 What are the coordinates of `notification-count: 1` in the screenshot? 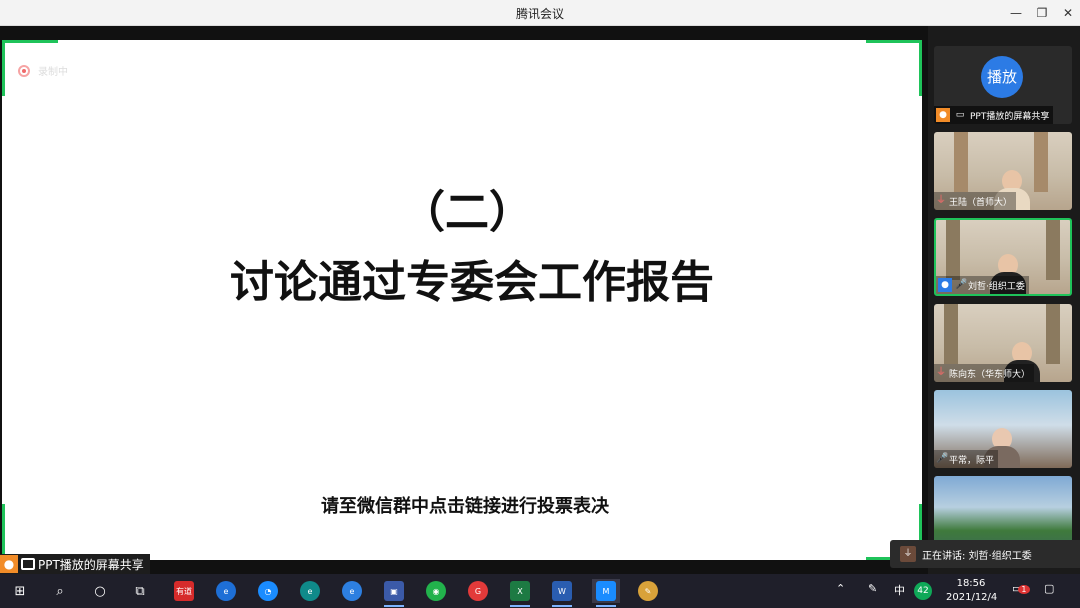 It's located at (1024, 589).